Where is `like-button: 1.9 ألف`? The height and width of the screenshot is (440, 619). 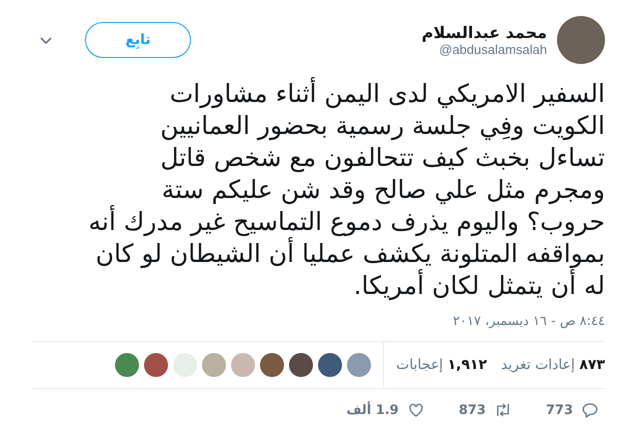 like-button: 1.9 ألف is located at coordinates (385, 410).